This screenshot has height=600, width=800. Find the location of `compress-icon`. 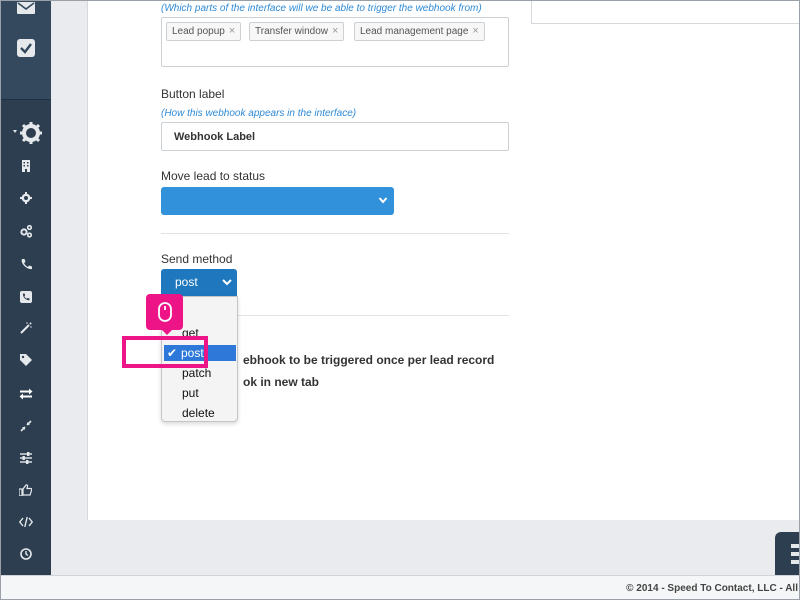

compress-icon is located at coordinates (25, 426).